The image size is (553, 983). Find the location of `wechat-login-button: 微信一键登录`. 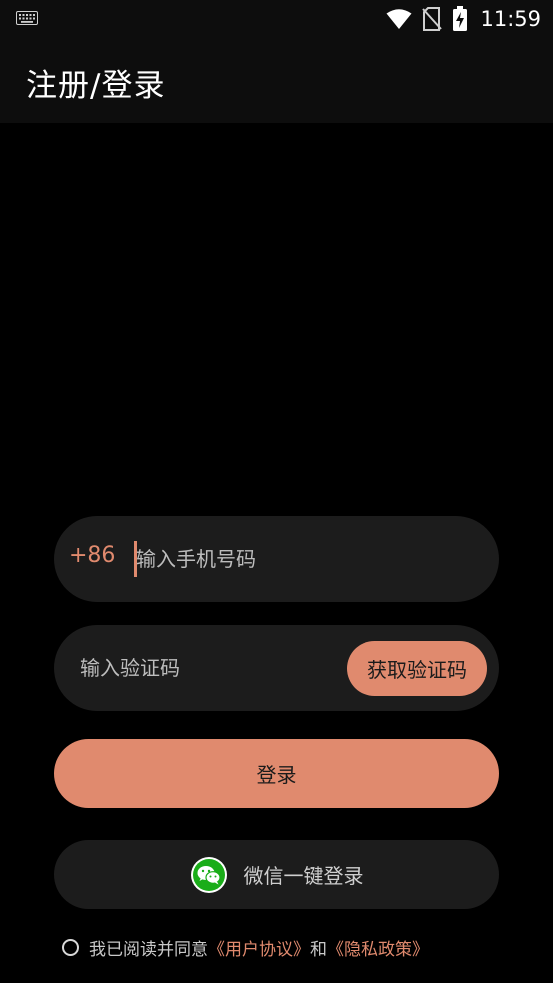

wechat-login-button: 微信一键登录 is located at coordinates (276, 874).